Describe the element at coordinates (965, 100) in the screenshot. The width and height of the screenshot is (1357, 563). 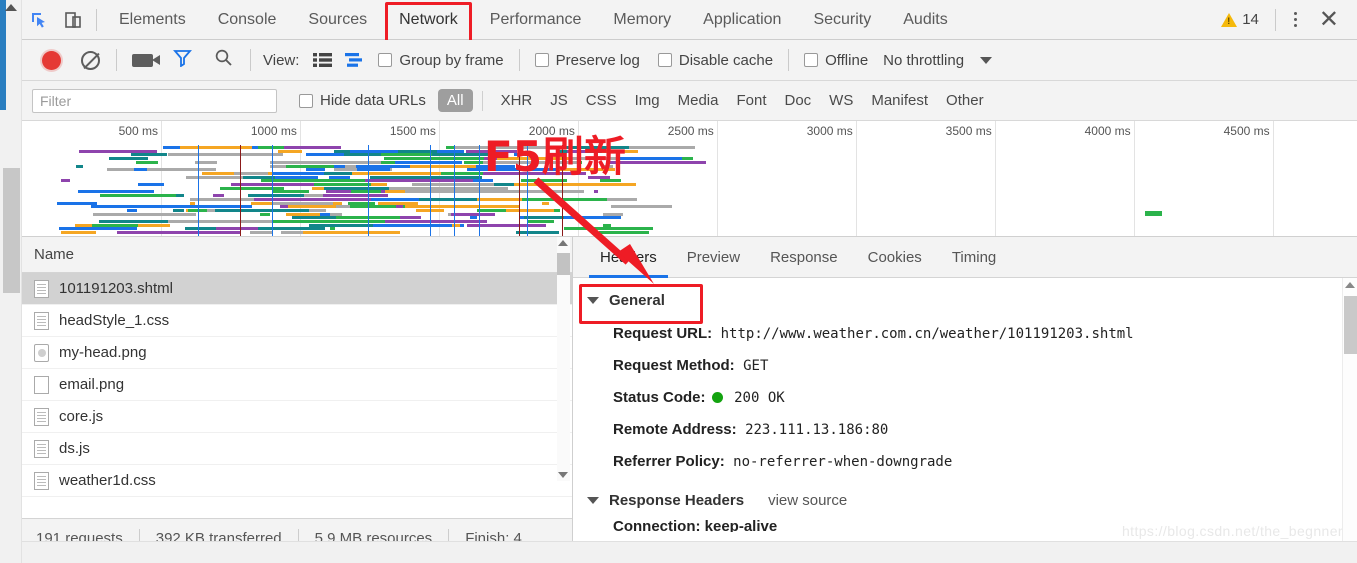
I see `filter-type-other: Other` at that location.